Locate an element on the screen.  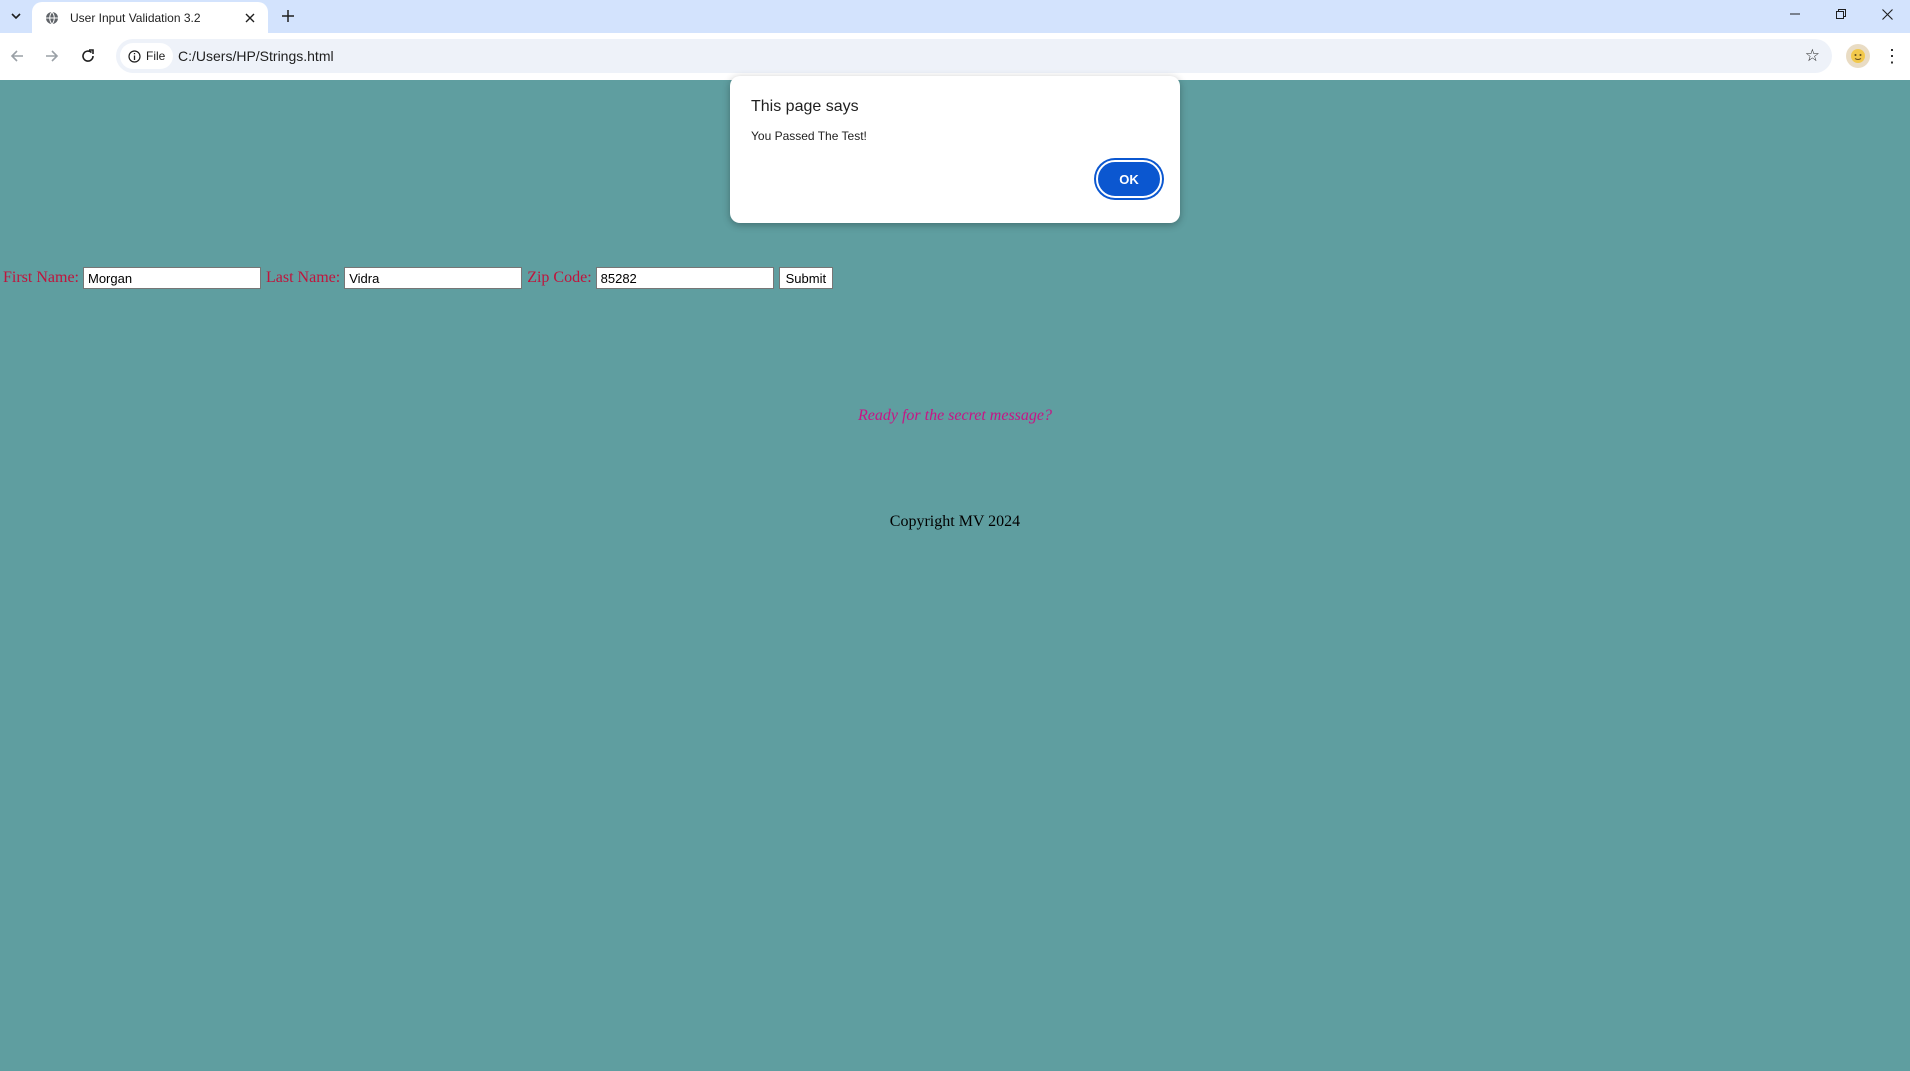
alert-dialog: This page says You Passed The Test! OK is located at coordinates (955, 149).